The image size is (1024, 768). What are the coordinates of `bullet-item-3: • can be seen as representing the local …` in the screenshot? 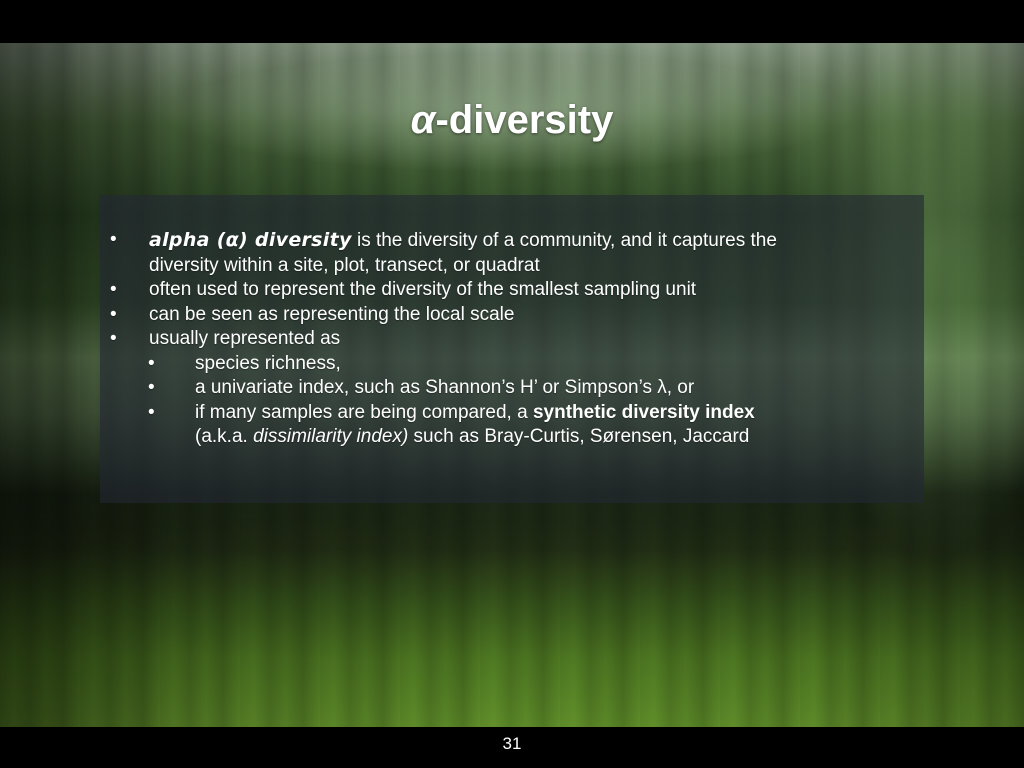 It's located at (510, 315).